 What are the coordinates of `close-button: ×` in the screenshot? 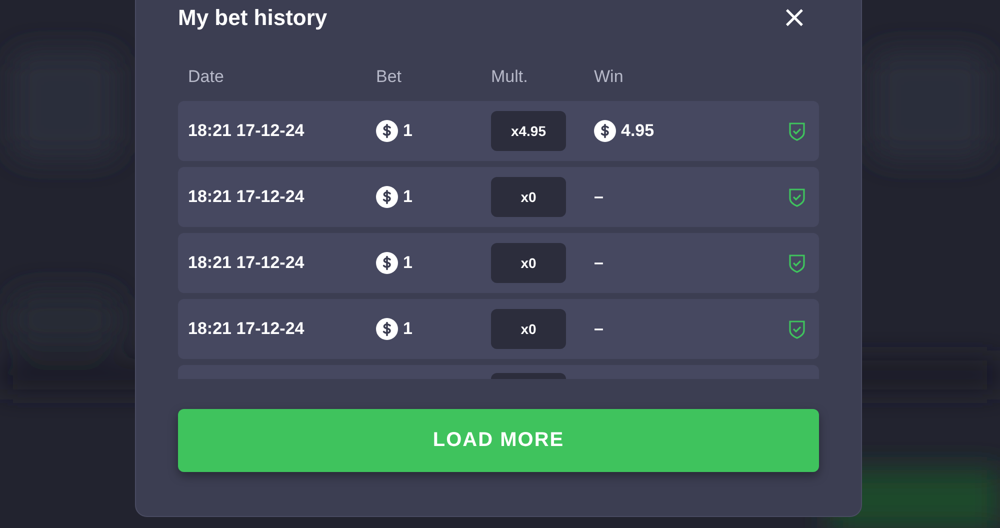 It's located at (800, 18).